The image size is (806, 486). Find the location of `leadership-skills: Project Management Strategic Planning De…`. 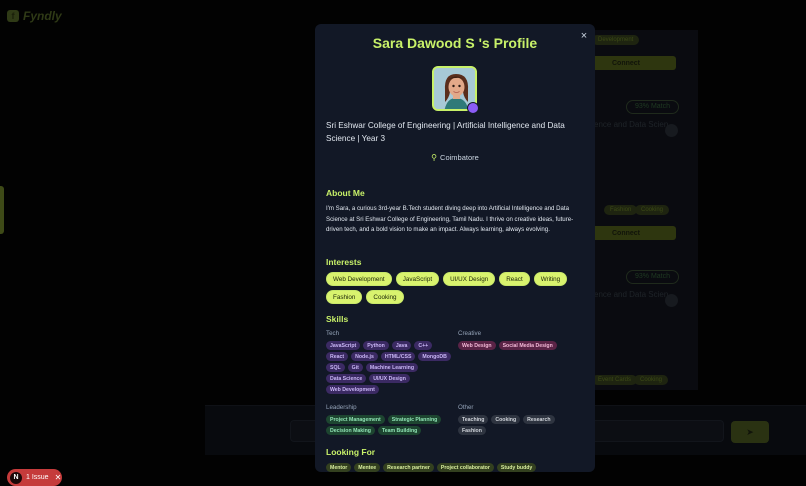

leadership-skills: Project Management Strategic Planning De… is located at coordinates (389, 425).